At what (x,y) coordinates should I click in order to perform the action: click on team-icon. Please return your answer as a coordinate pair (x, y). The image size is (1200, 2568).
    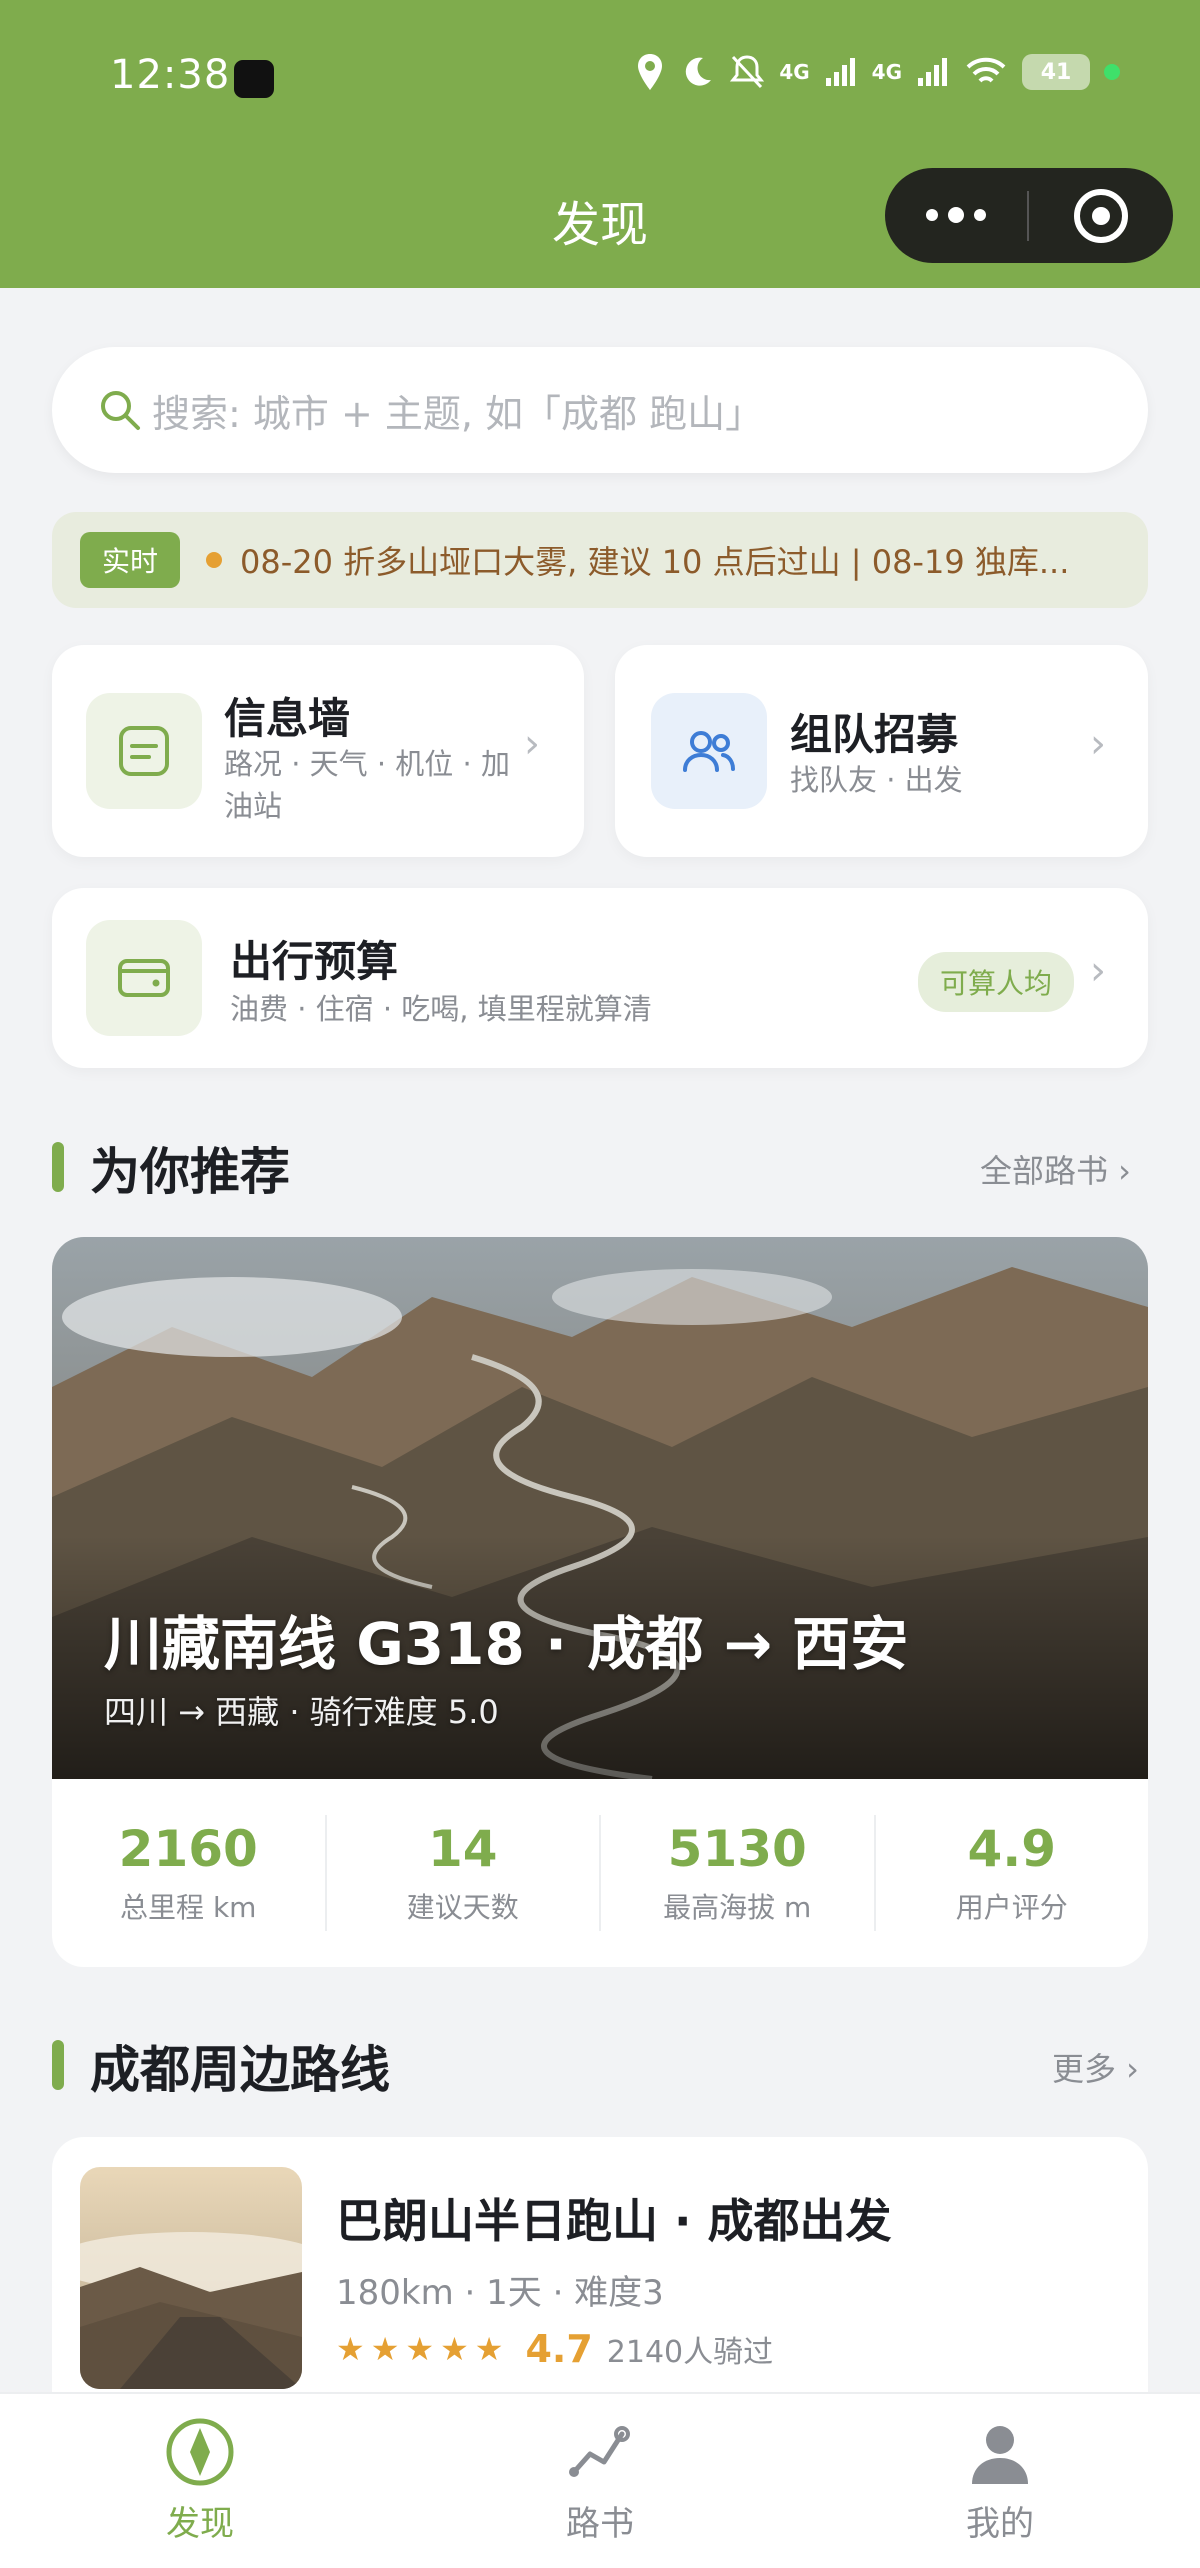
    Looking at the image, I should click on (709, 751).